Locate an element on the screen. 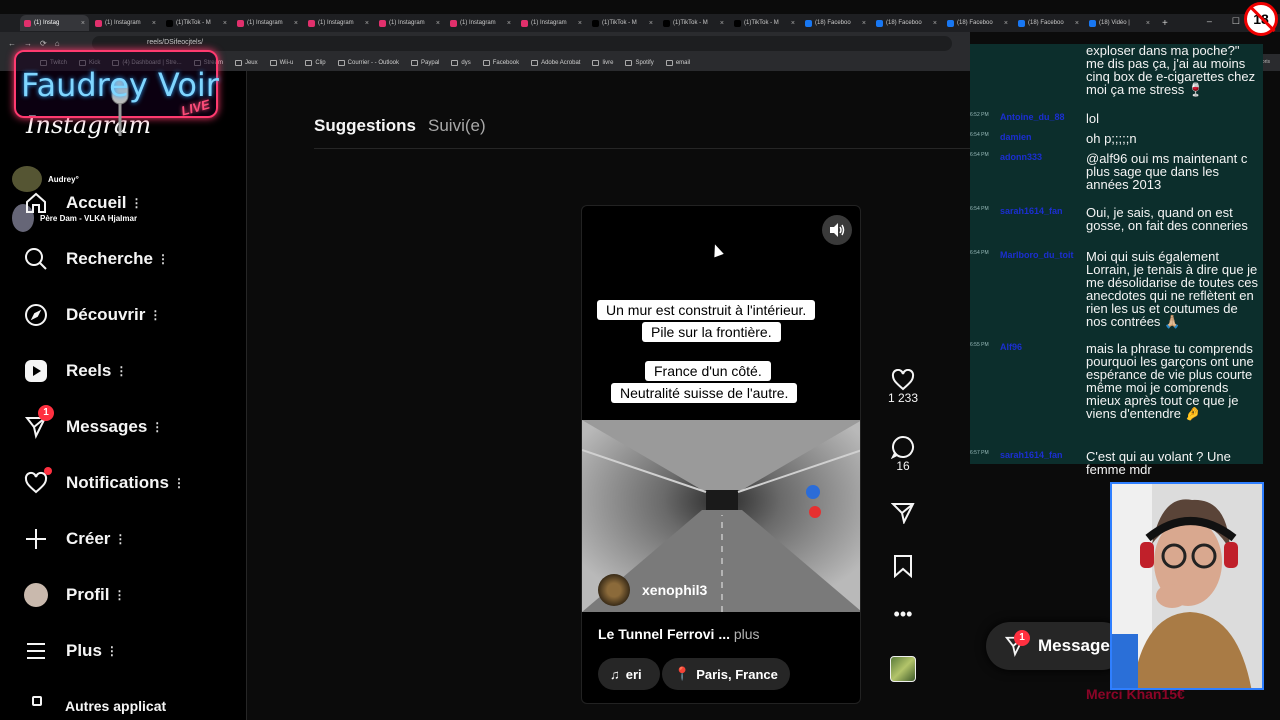 This screenshot has height=720, width=1280. sidebar-item-accueil: Accueil ⋮ is located at coordinates (83, 203).